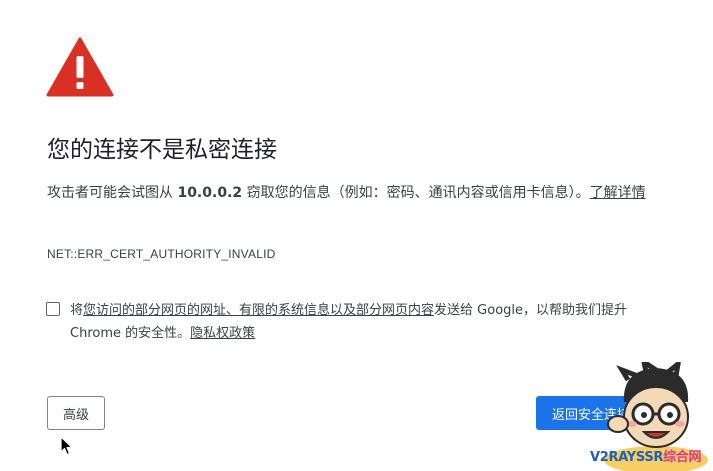  I want to click on warning-triangle-icon, so click(80, 67).